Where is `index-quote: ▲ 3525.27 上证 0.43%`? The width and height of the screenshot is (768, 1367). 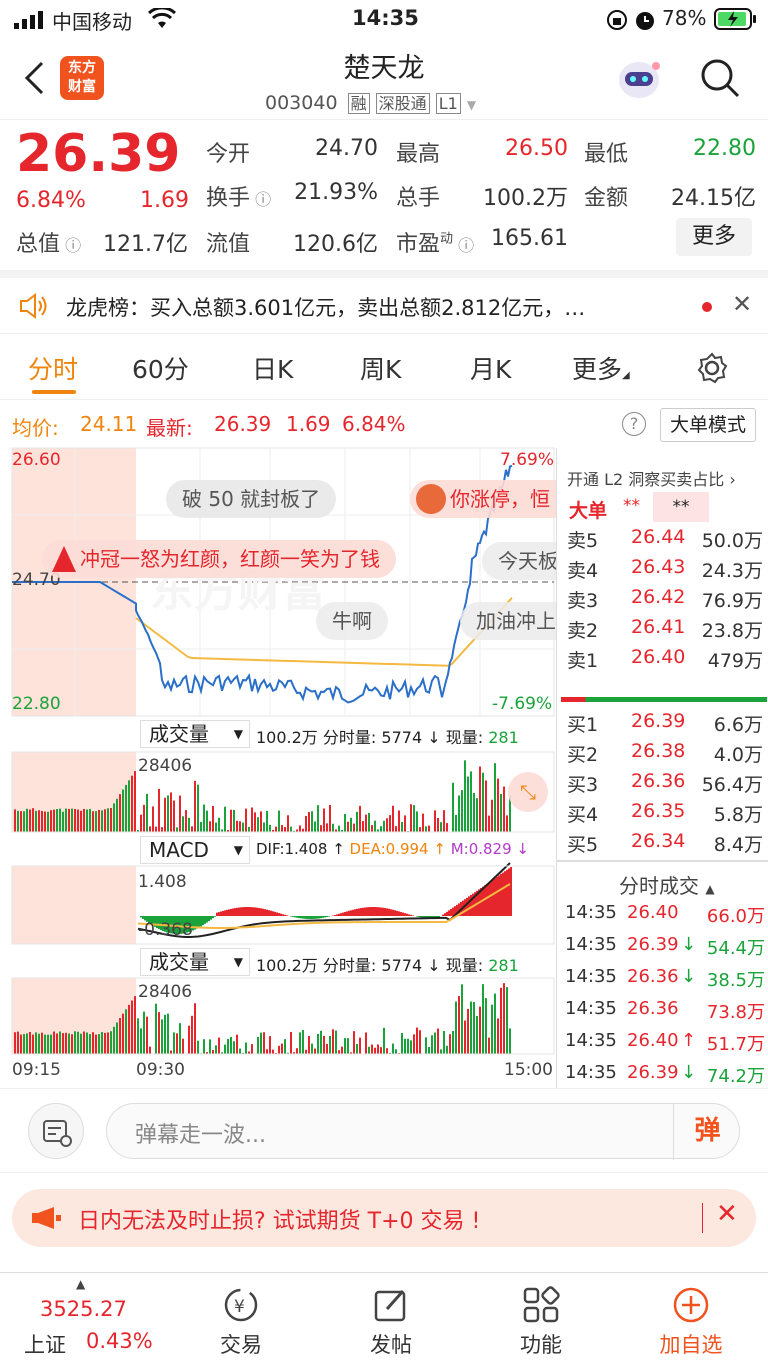 index-quote: ▲ 3525.27 上证 0.43% is located at coordinates (84, 1320).